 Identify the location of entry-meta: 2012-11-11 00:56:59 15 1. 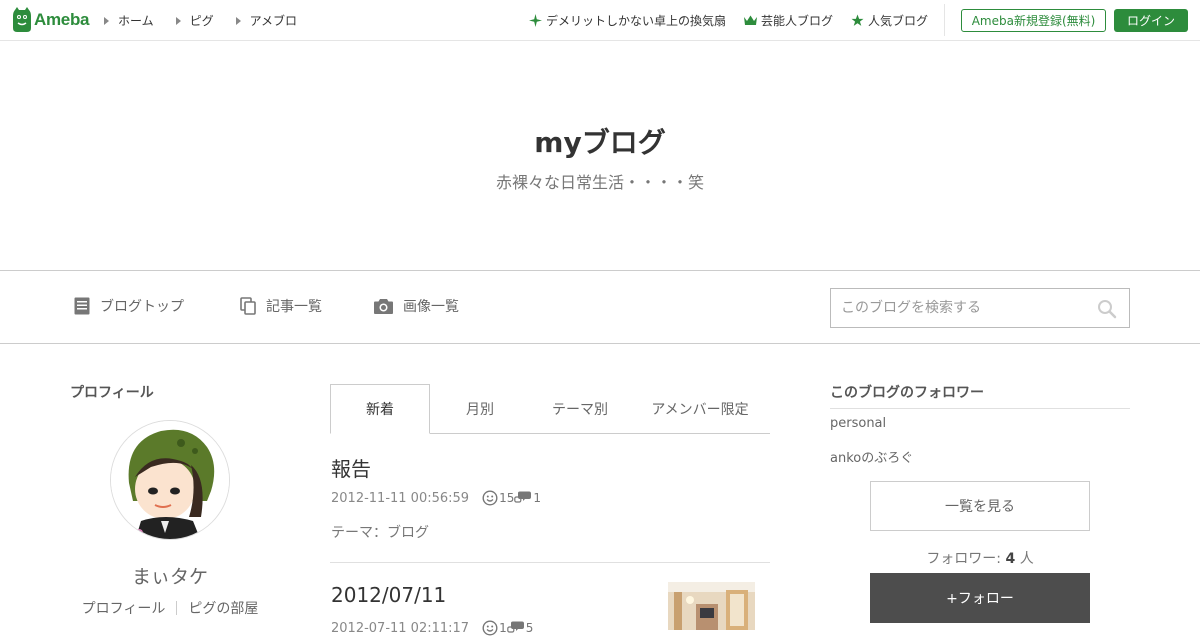
(436, 498).